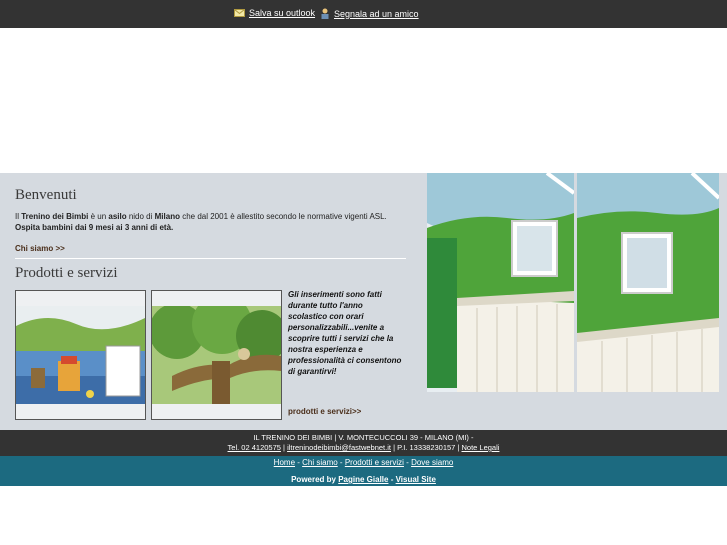 The width and height of the screenshot is (727, 545). What do you see at coordinates (254, 447) in the screenshot?
I see `phone-link: Tel. 02 4120575` at bounding box center [254, 447].